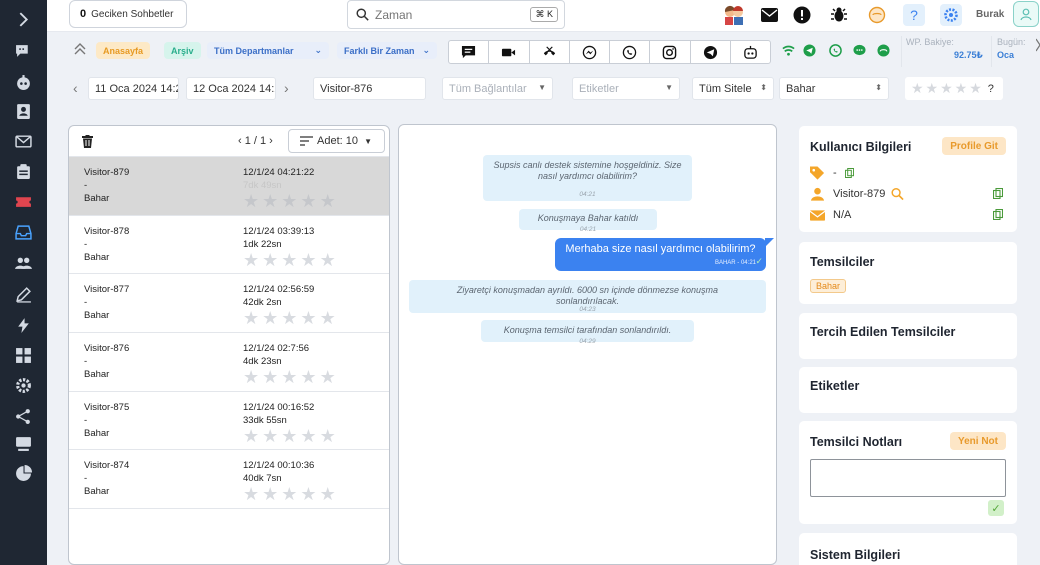  I want to click on next-date-arrow-icon: ›, so click(286, 88).